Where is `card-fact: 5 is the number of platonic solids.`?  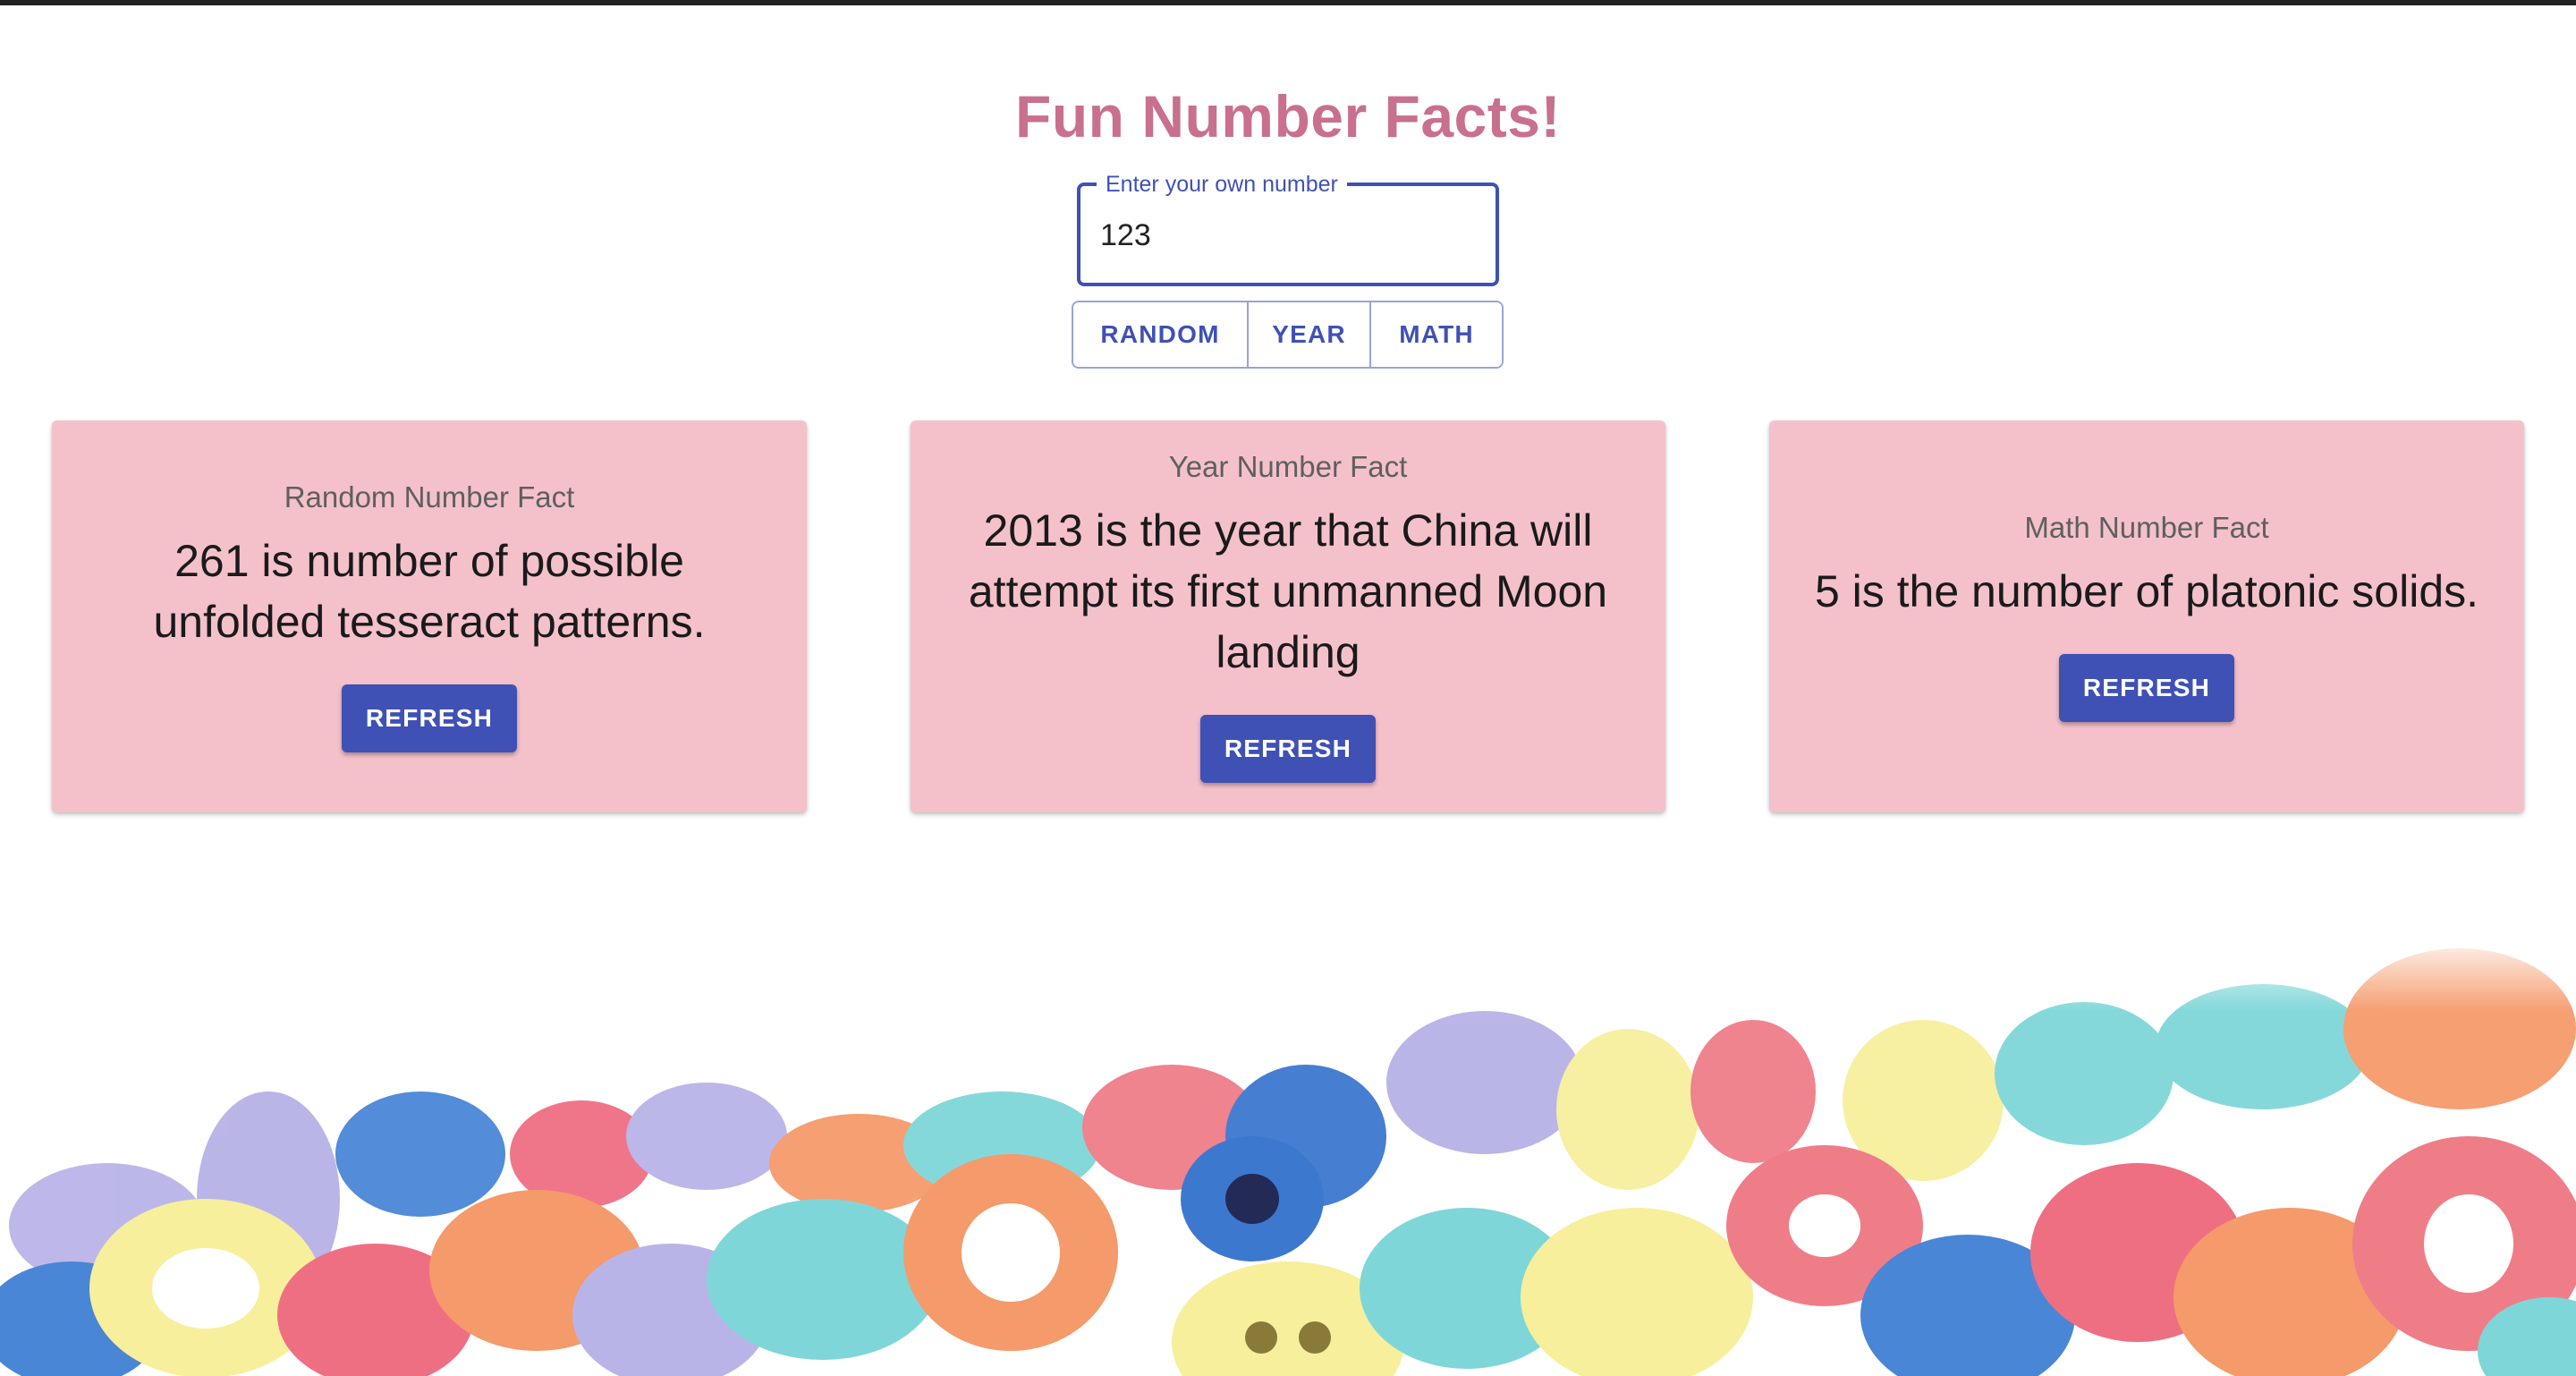
card-fact: 5 is the number of platonic solids. is located at coordinates (2146, 591).